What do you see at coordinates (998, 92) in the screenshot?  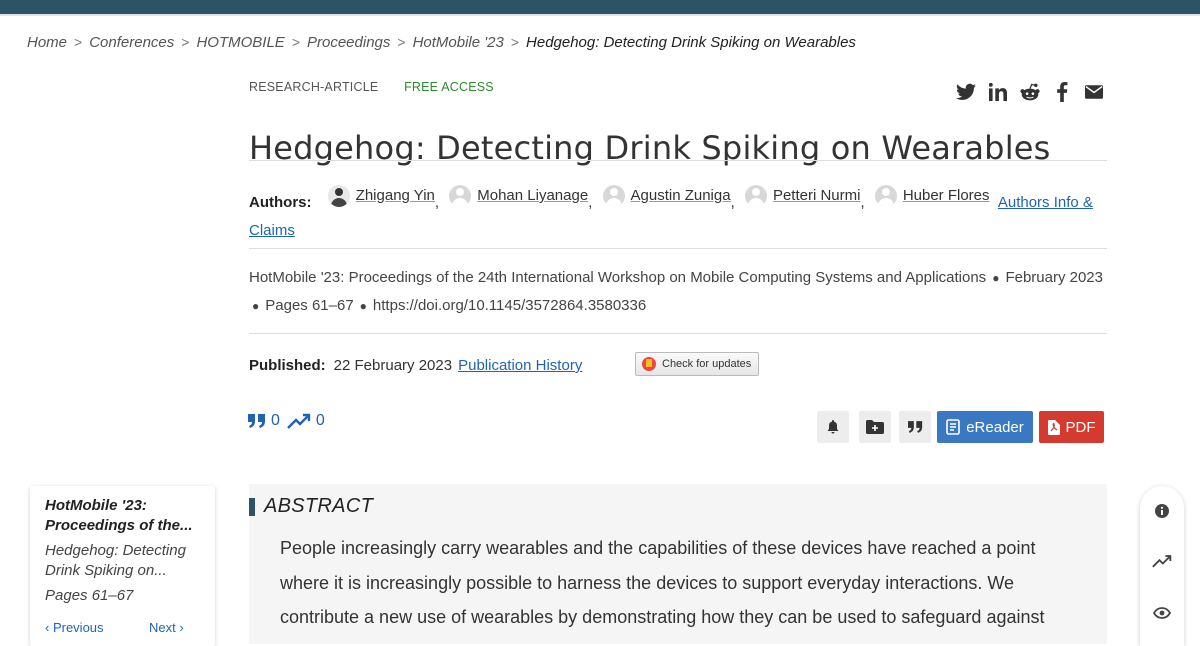 I see `linkedin-icon` at bounding box center [998, 92].